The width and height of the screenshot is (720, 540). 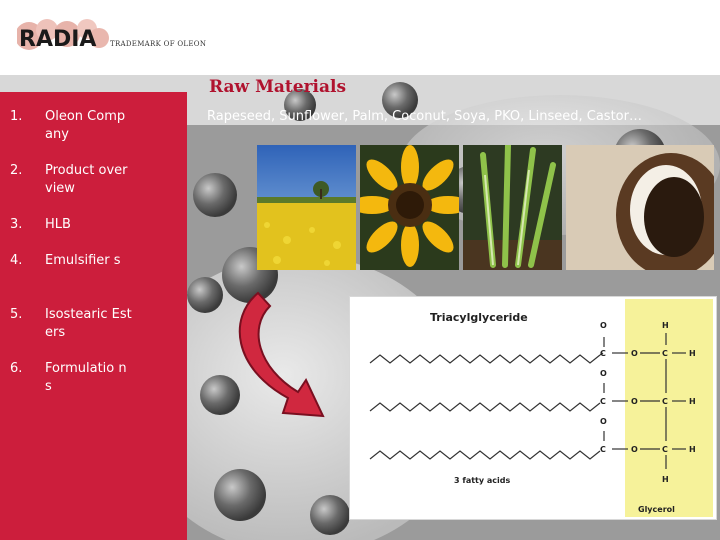 What do you see at coordinates (640, 207) in the screenshot?
I see `coconut-photo` at bounding box center [640, 207].